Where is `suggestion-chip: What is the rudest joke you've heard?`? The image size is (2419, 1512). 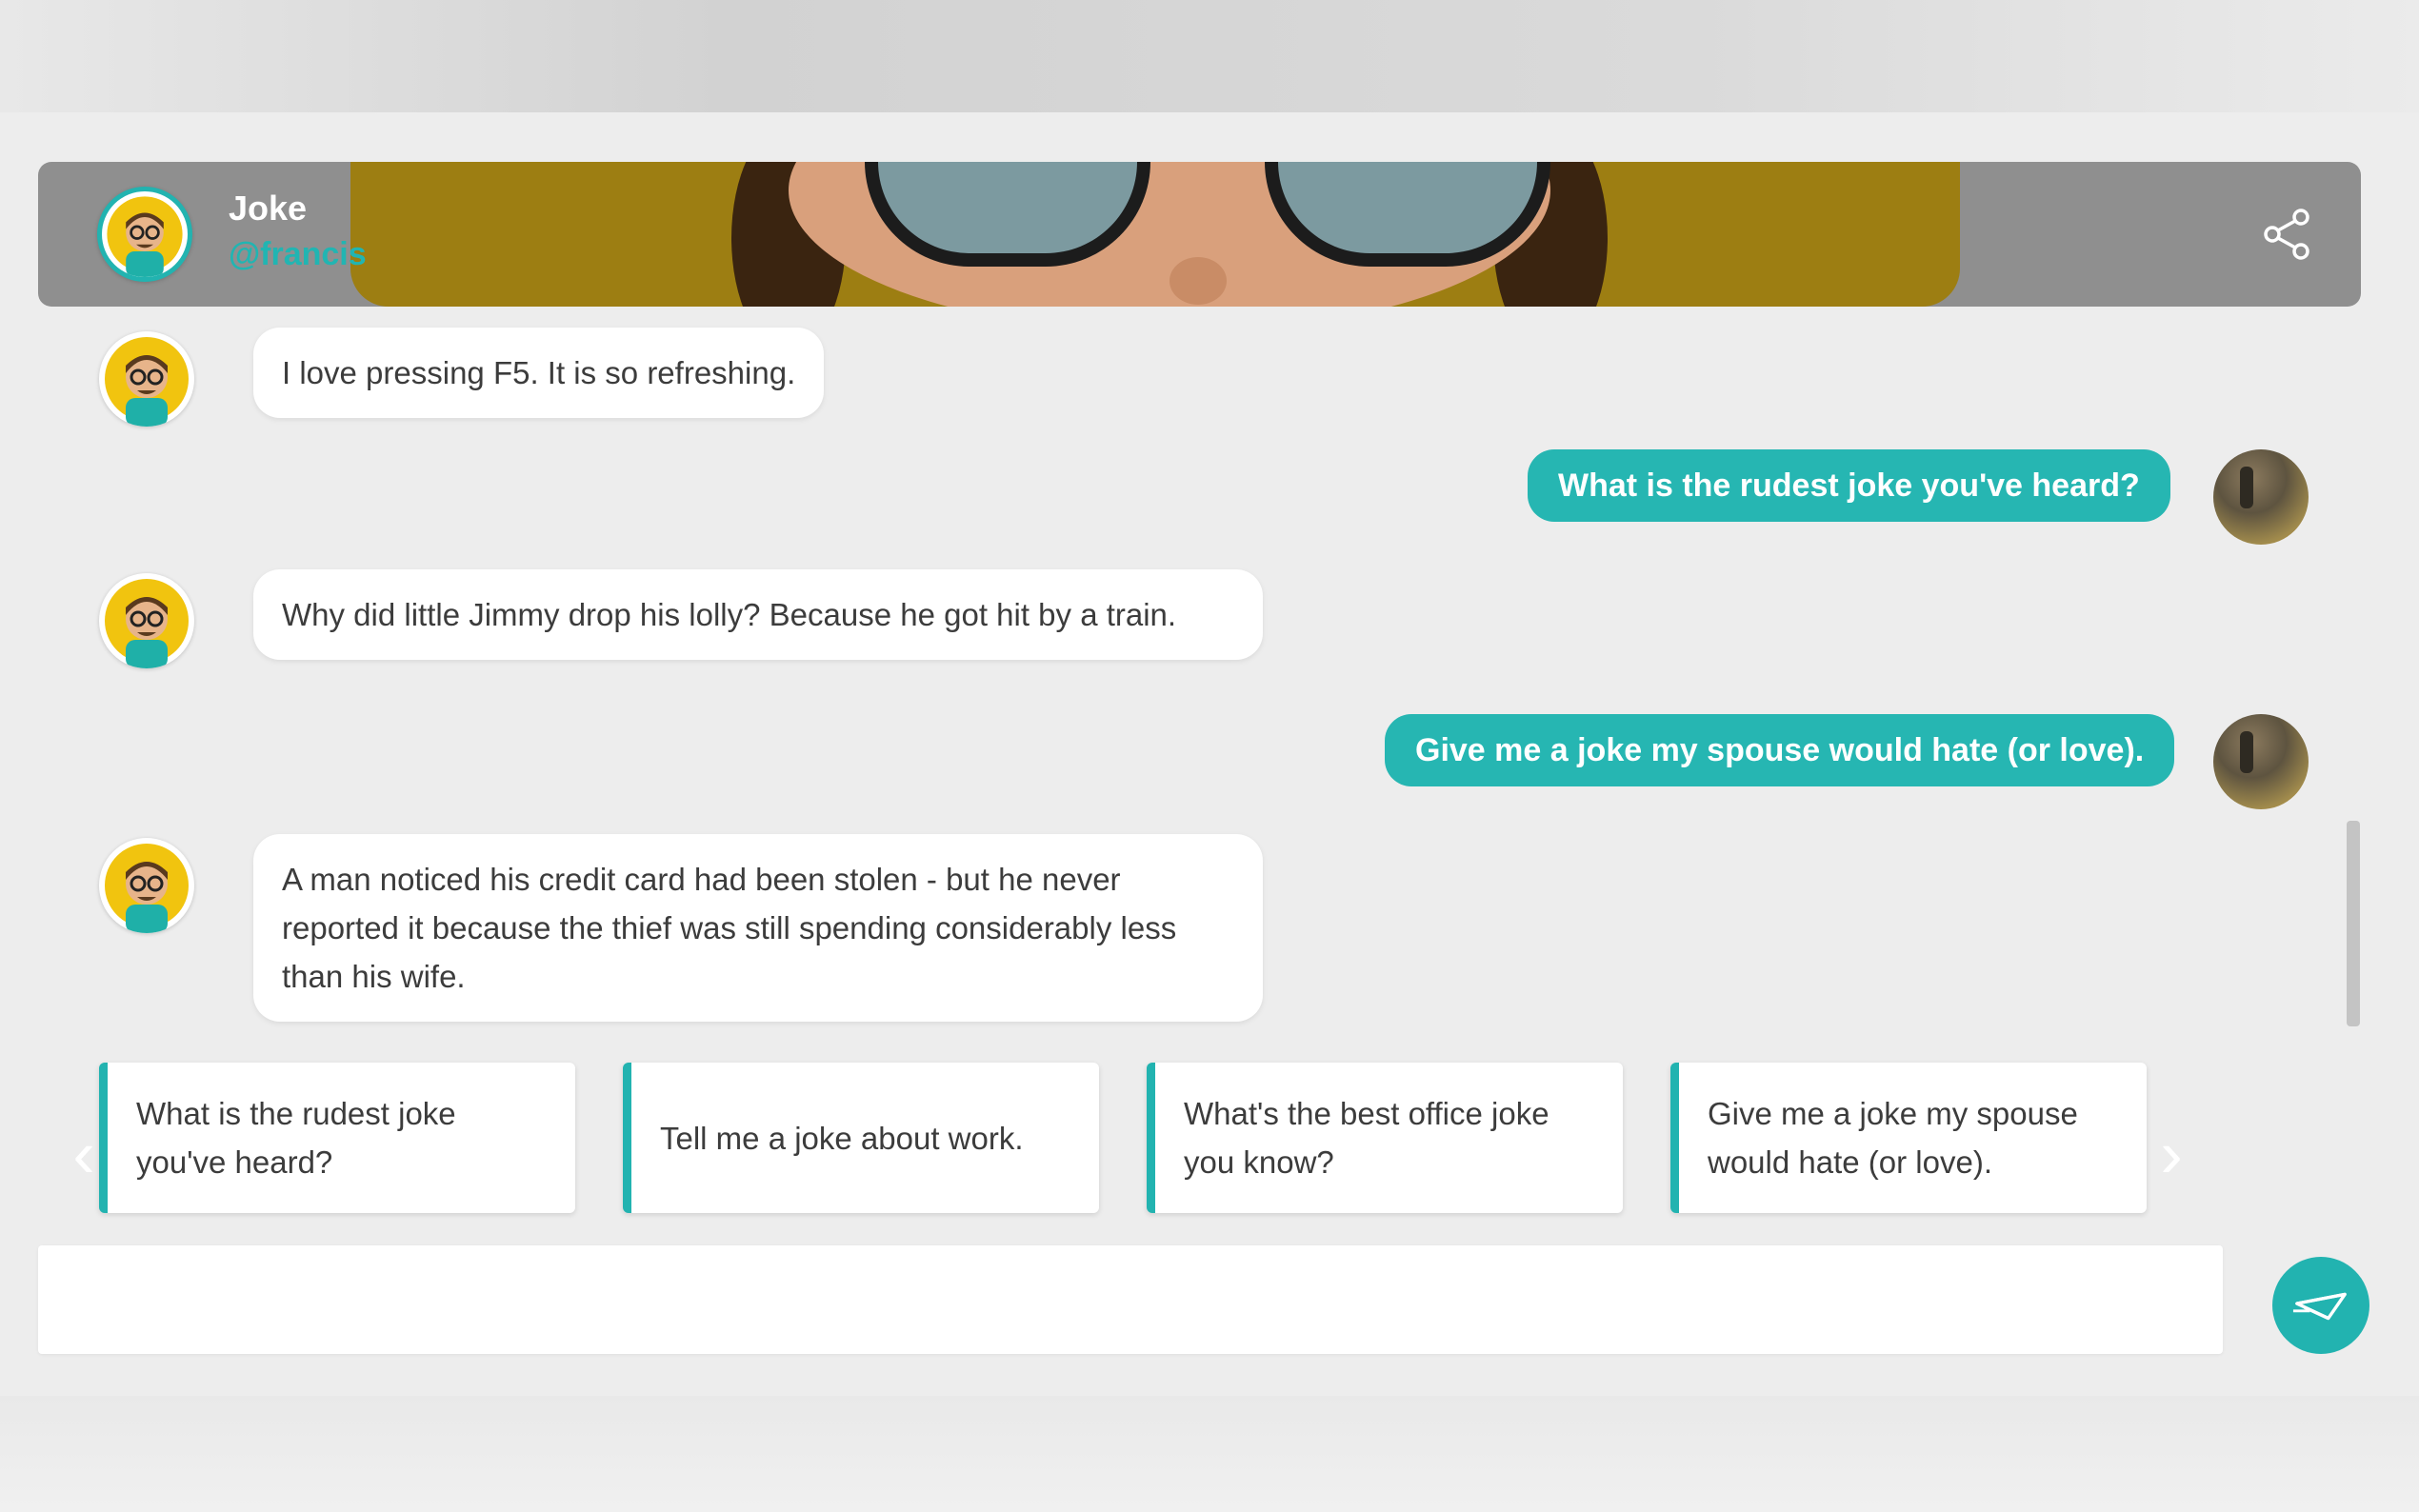 suggestion-chip: What is the rudest joke you've heard? is located at coordinates (337, 1138).